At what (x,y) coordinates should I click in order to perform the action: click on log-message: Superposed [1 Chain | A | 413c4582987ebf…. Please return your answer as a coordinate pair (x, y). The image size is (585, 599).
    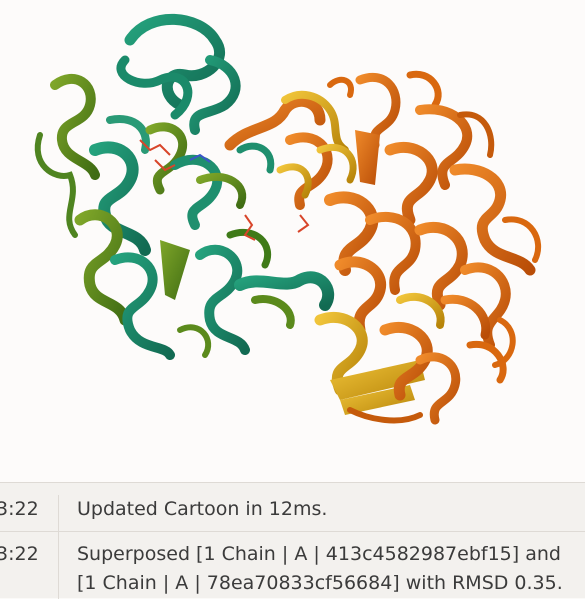
    Looking at the image, I should click on (320, 568).